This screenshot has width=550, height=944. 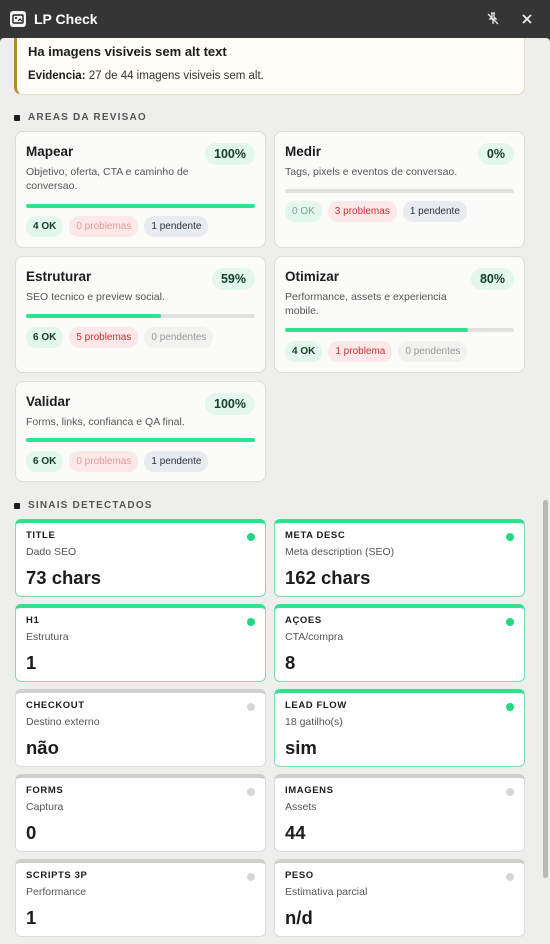 What do you see at coordinates (140, 643) in the screenshot?
I see `signal-card-h1: H1 Estrutura 1` at bounding box center [140, 643].